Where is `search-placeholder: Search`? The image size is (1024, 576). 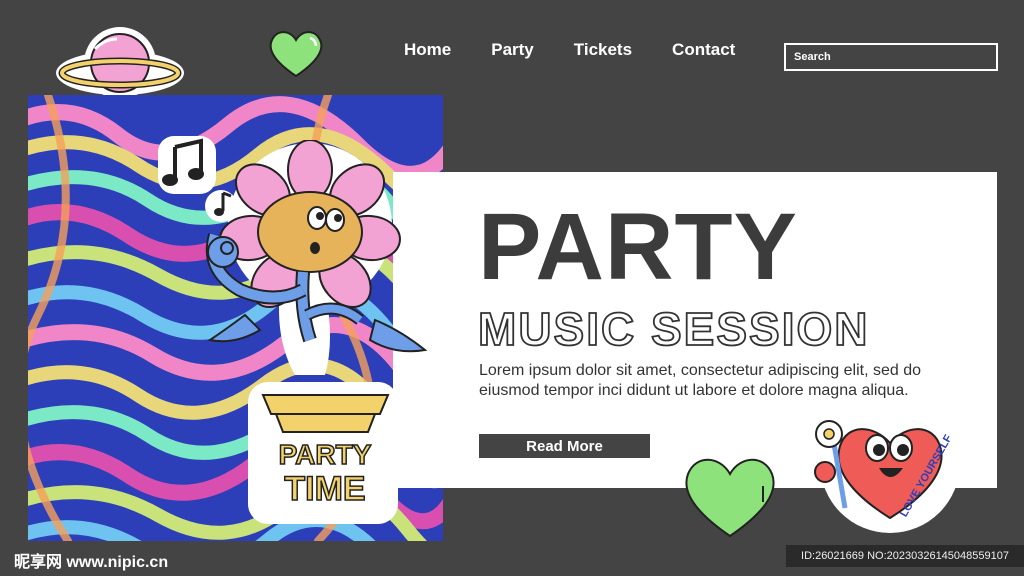 search-placeholder: Search is located at coordinates (812, 57).